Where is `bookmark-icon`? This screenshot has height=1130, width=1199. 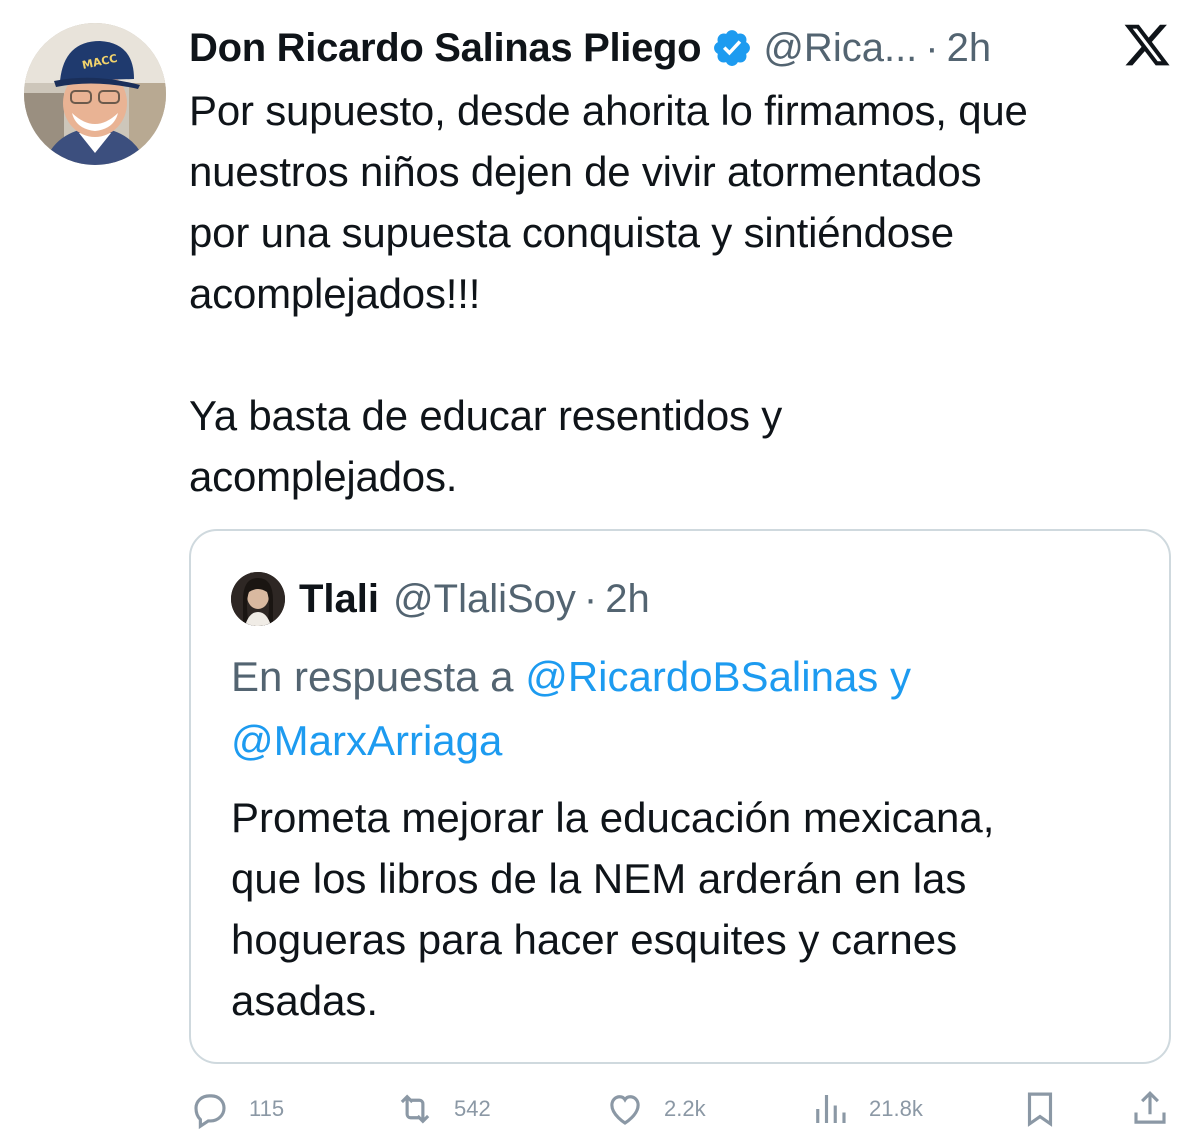
bookmark-icon is located at coordinates (1040, 1109).